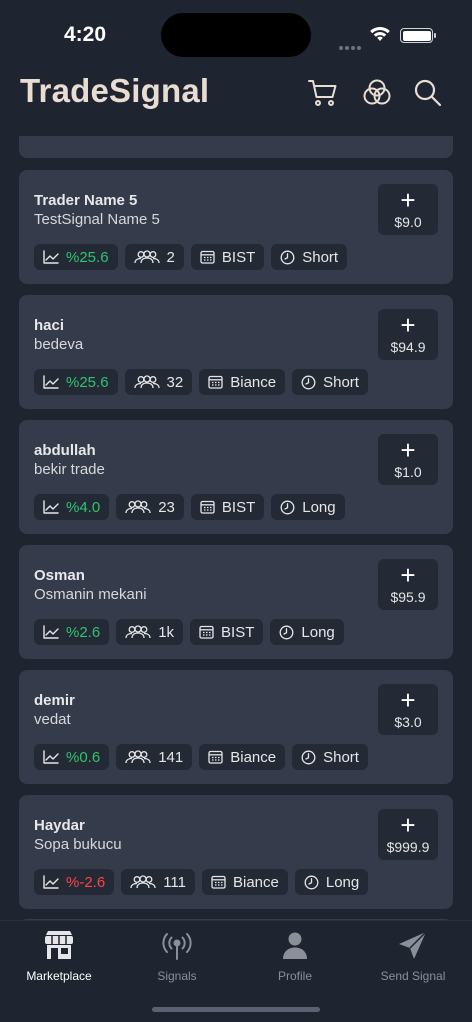  I want to click on signal-name: Sopa bukucu, so click(78, 844).